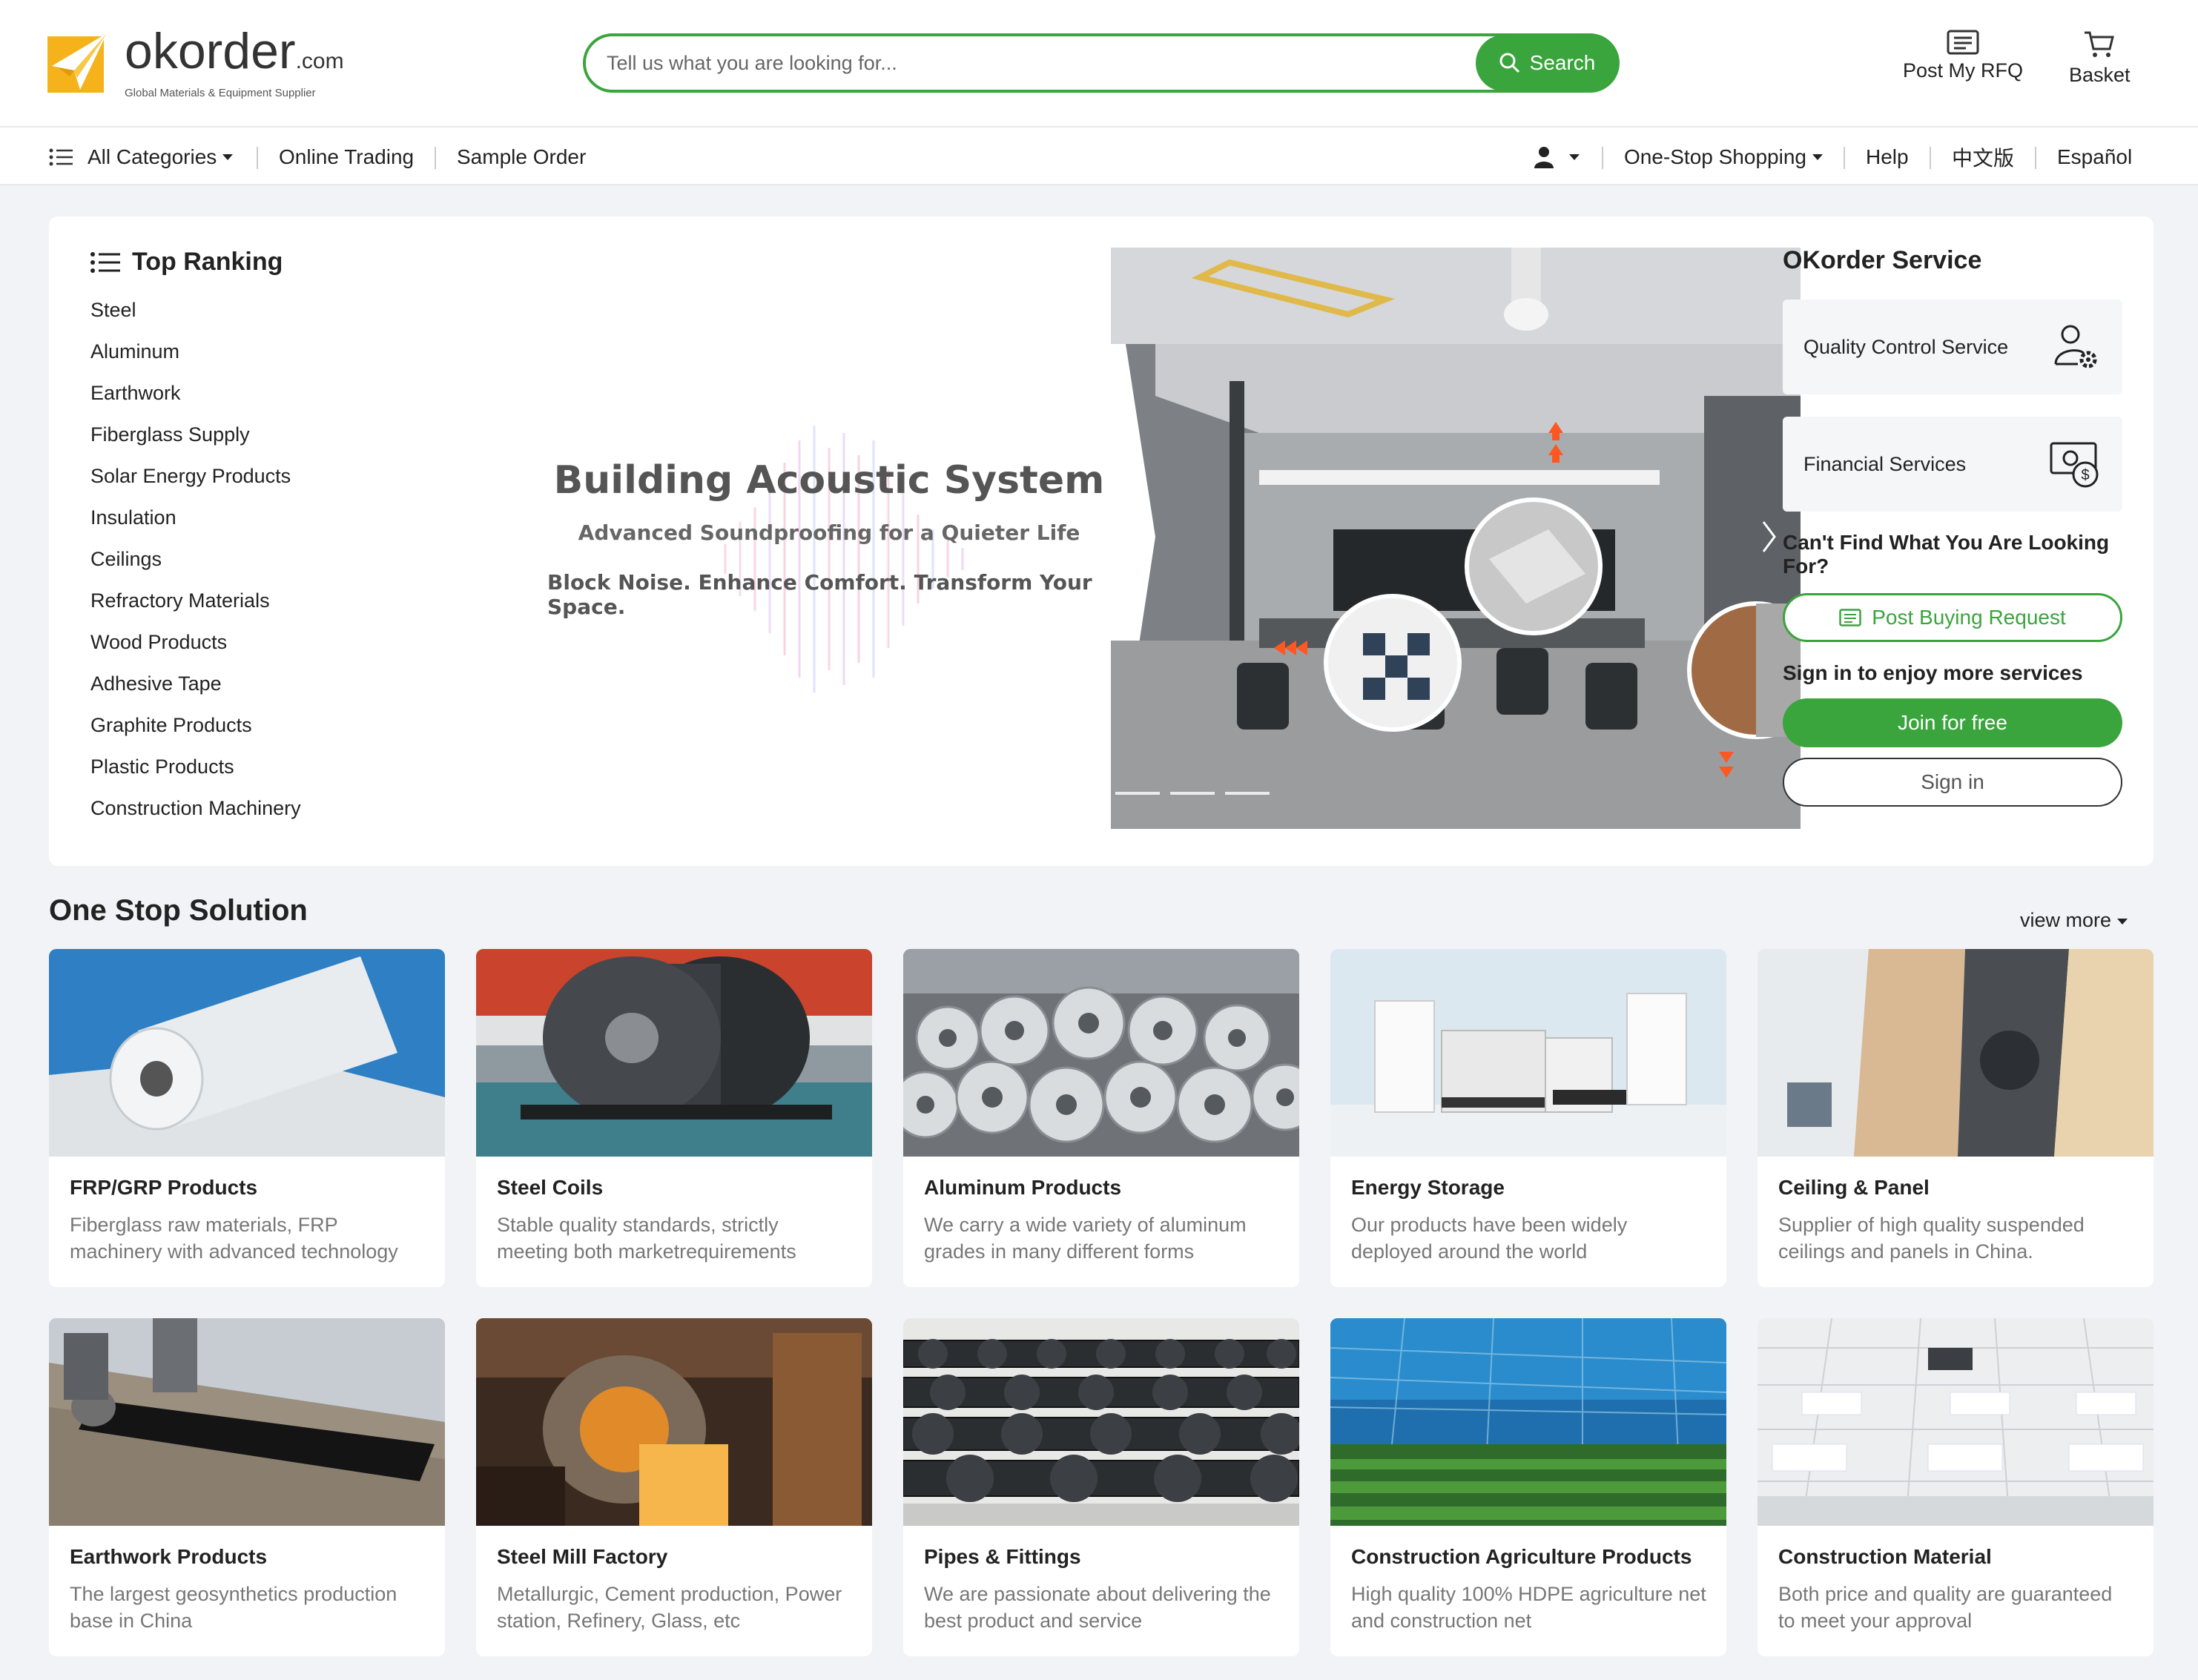  Describe the element at coordinates (247, 1053) in the screenshot. I see `fiberglass-roll-image` at that location.